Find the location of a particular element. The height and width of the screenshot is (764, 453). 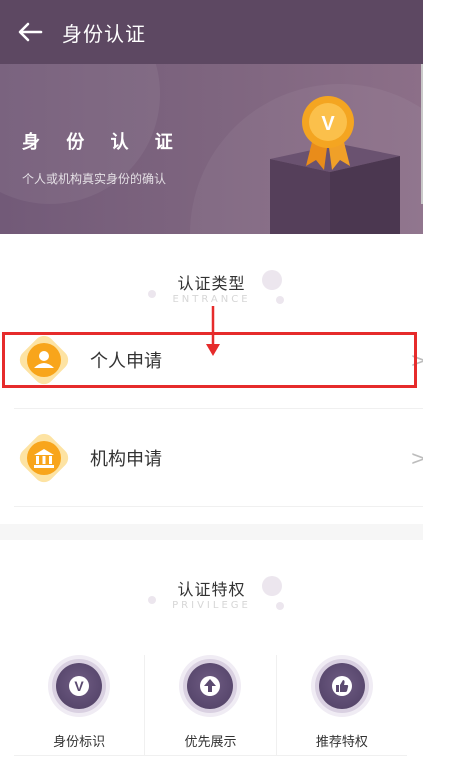

up-arrow-icon is located at coordinates (210, 686).